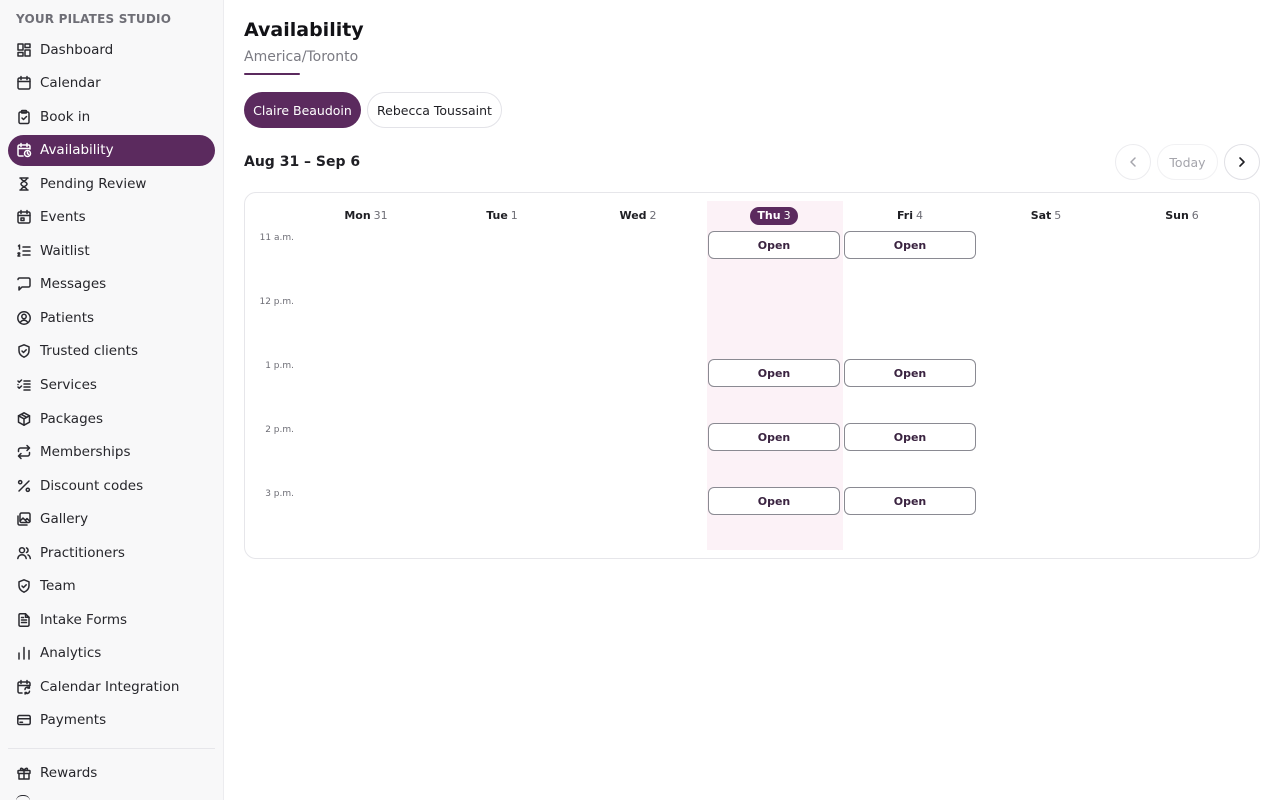  What do you see at coordinates (787, 215) in the screenshot?
I see `day-date: 3` at bounding box center [787, 215].